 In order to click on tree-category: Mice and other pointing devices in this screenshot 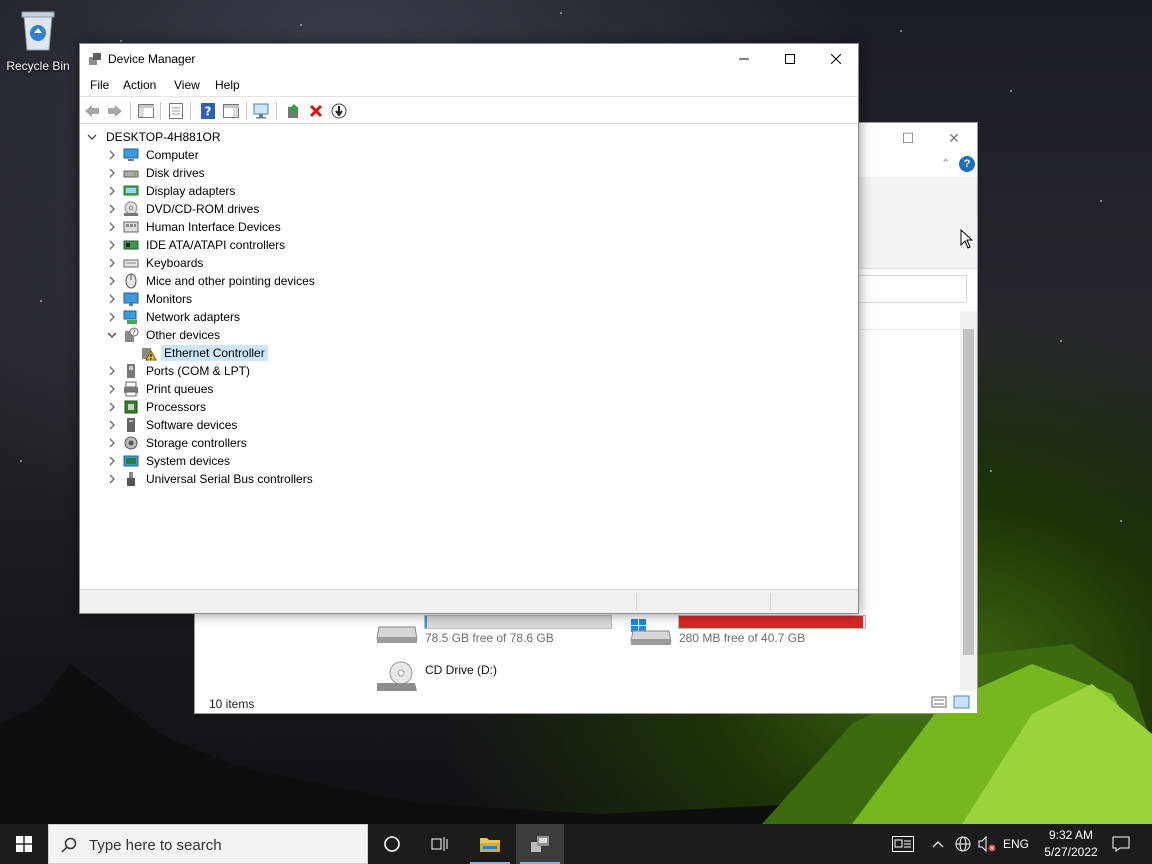, I will do `click(212, 281)`.